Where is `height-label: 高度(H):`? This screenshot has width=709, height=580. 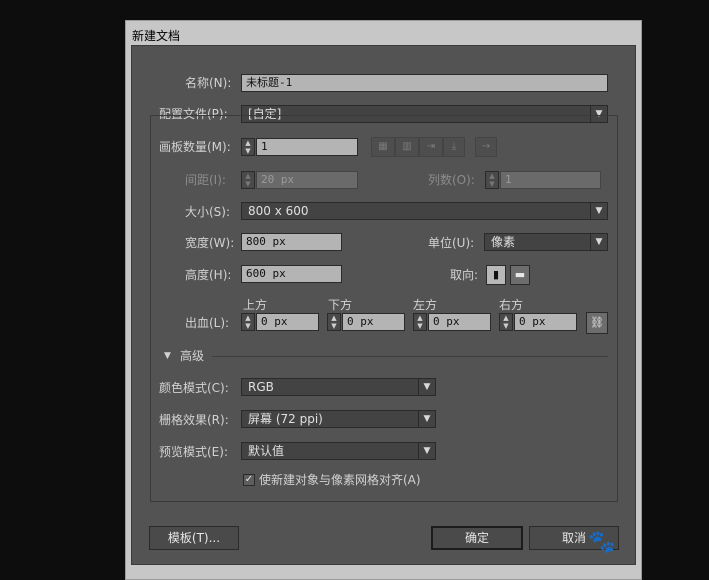
height-label: 高度(H): is located at coordinates (208, 275).